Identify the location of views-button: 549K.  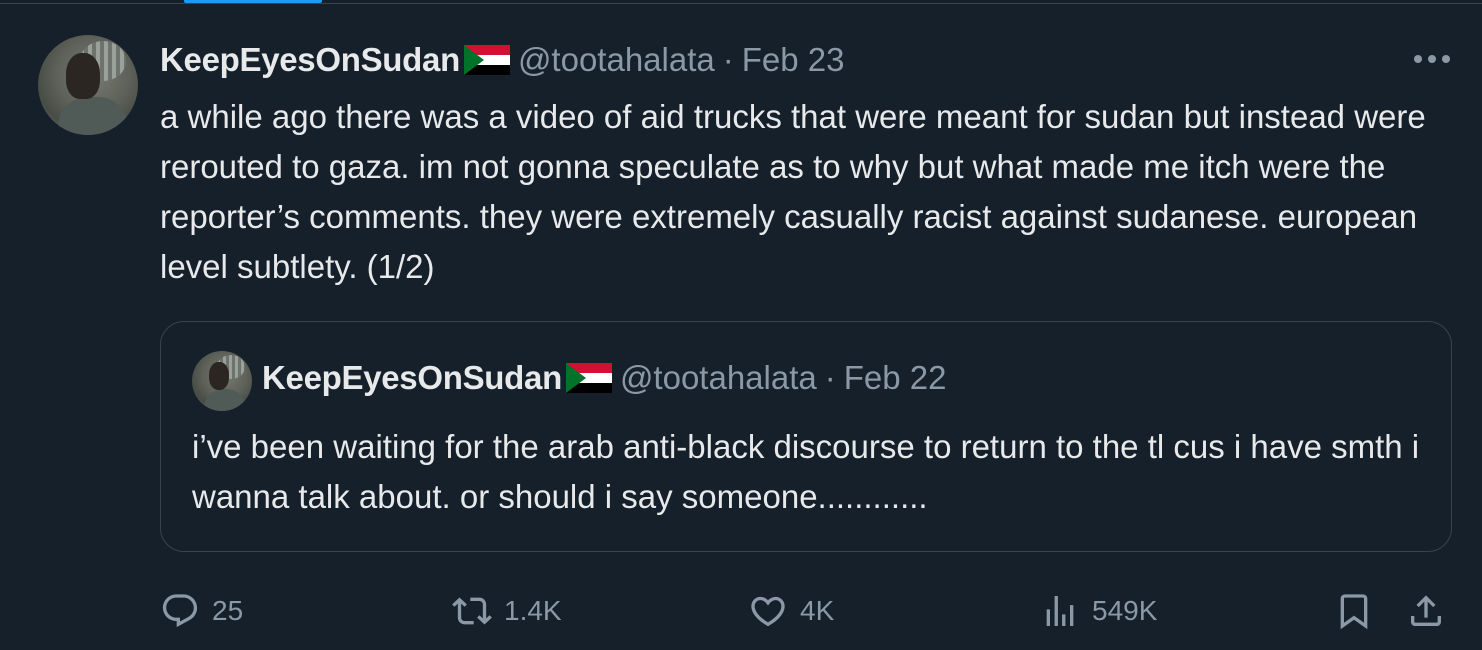
(1098, 611).